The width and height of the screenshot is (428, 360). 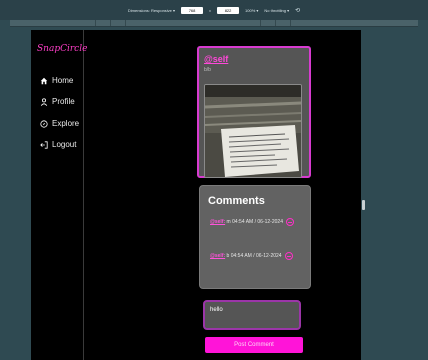 I want to click on sidebar-item-label: Home, so click(x=63, y=80).